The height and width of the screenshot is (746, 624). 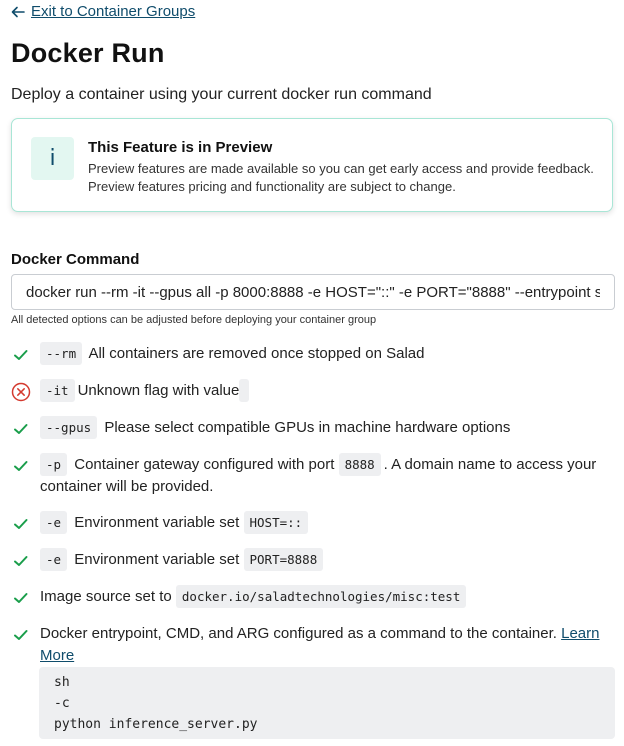 What do you see at coordinates (106, 596) in the screenshot?
I see `option-text: Image source set to` at bounding box center [106, 596].